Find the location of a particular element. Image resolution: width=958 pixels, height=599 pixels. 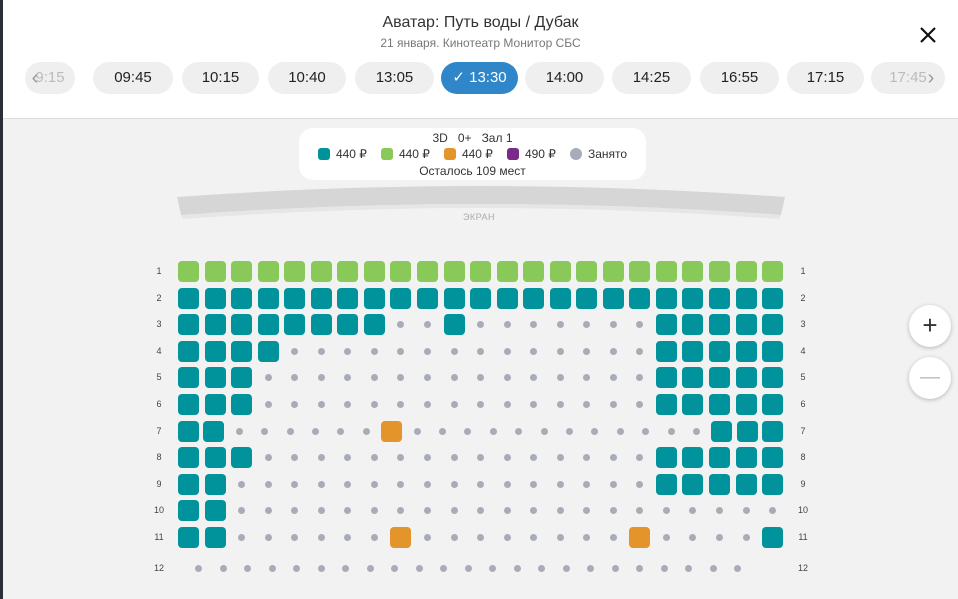

zoom-in-button: + is located at coordinates (930, 326).